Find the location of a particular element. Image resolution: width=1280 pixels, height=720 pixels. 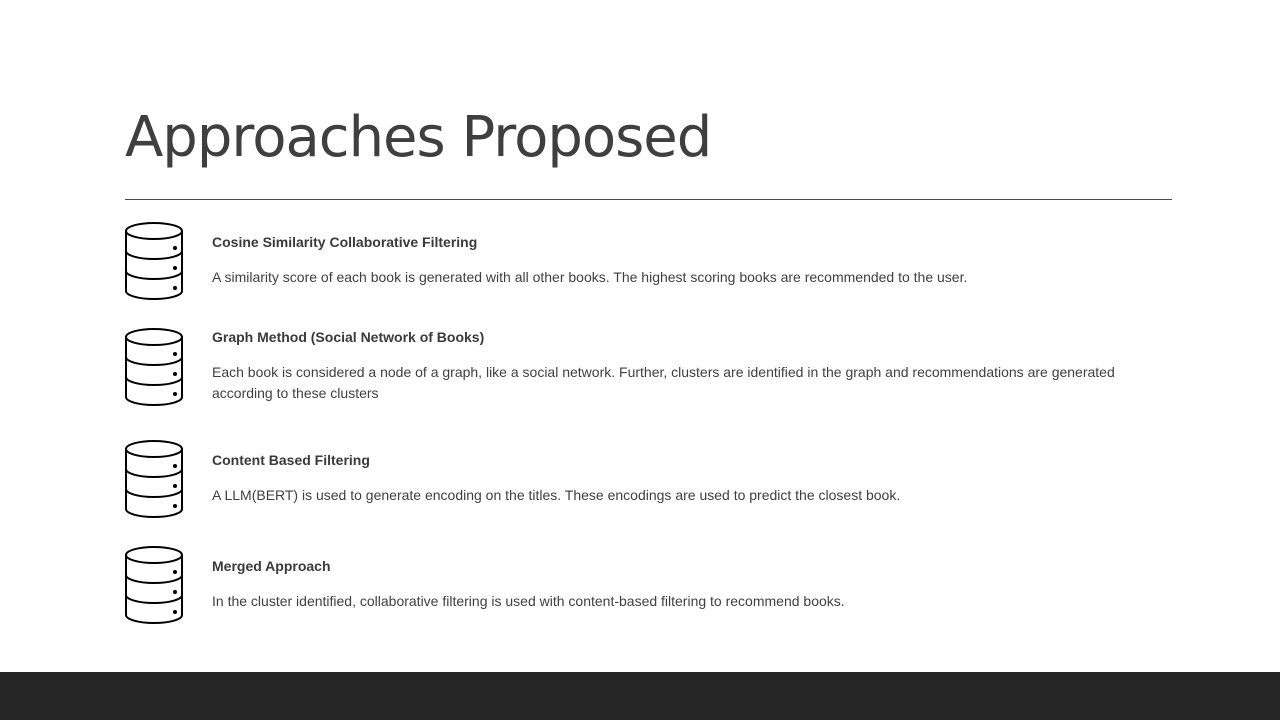

approach-heading: Content Based Filtering is located at coordinates (291, 460).